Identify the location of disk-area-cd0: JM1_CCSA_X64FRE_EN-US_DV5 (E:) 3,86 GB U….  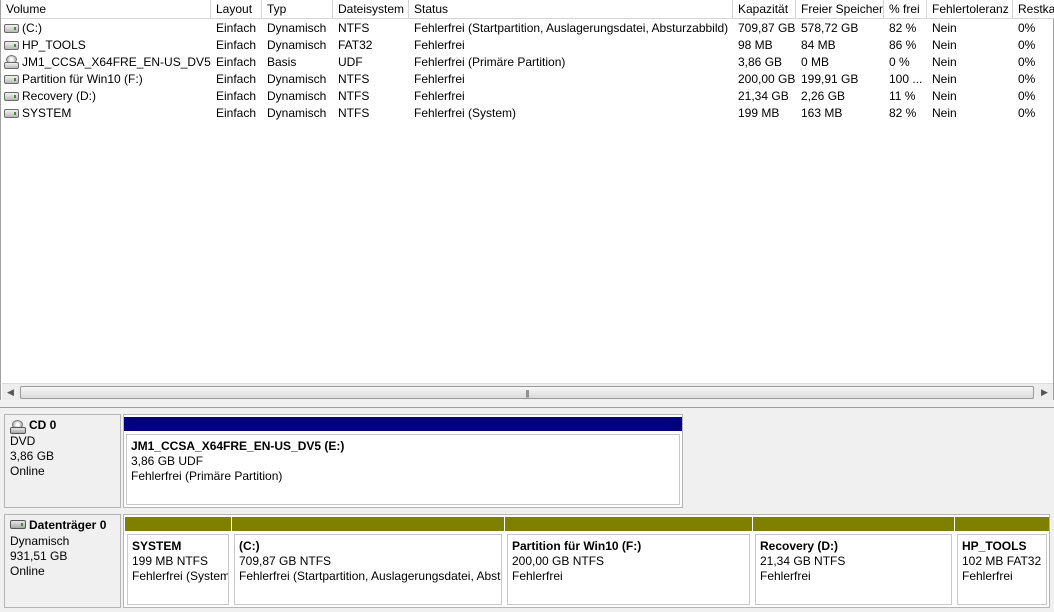
(403, 461).